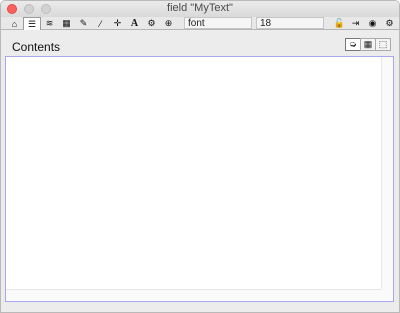  Describe the element at coordinates (387, 295) in the screenshot. I see `scrollbar-corner` at that location.